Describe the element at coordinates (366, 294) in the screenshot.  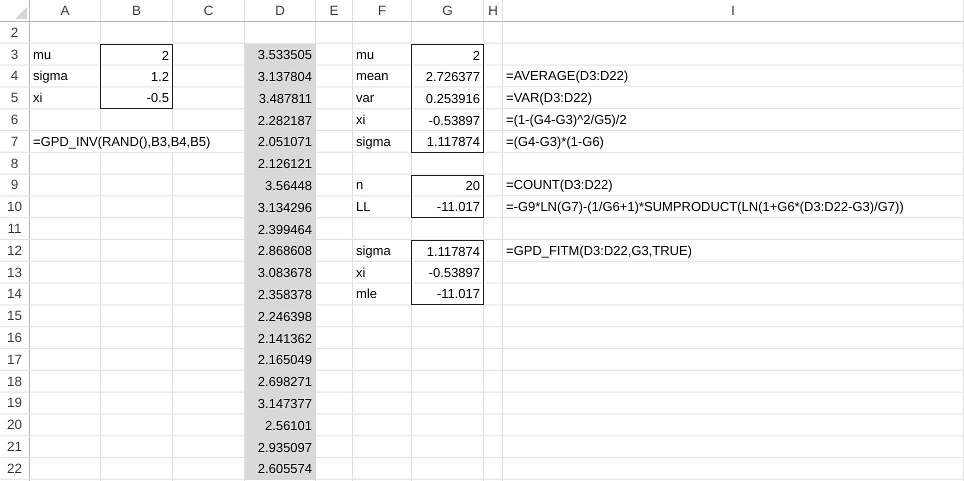
I see `table-cell-text: mle` at that location.